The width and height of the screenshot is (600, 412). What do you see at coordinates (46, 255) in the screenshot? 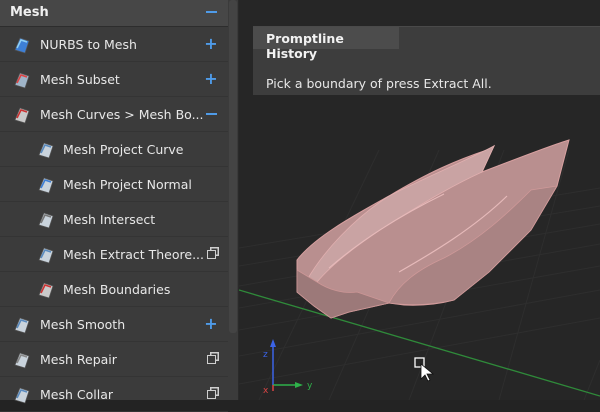
I see `mesh-extract-icon` at bounding box center [46, 255].